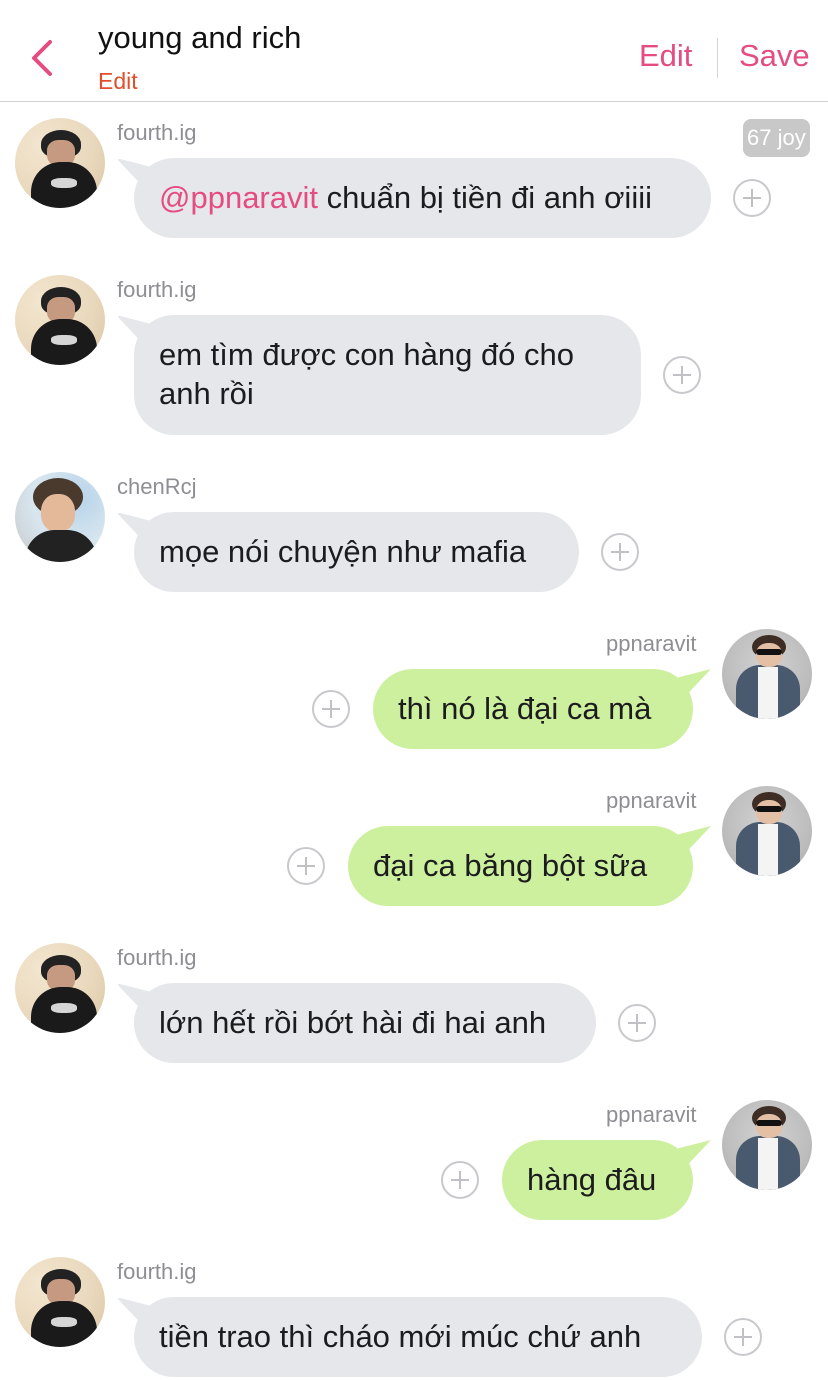  Describe the element at coordinates (717, 58) in the screenshot. I see `header-divider` at that location.